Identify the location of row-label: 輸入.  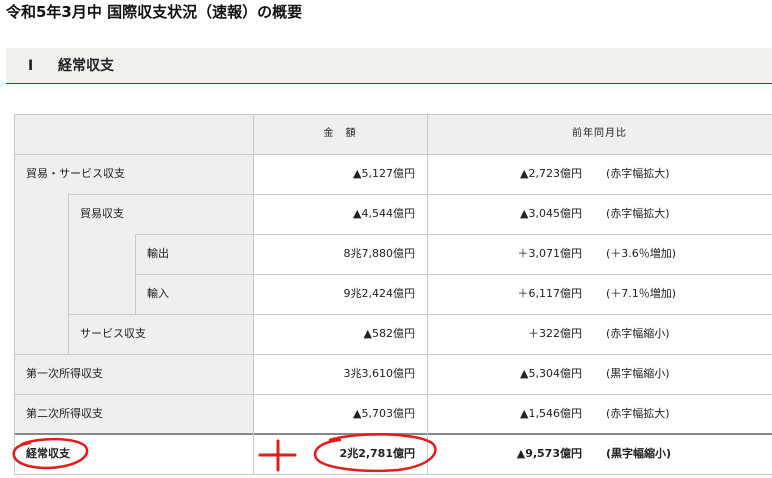
(158, 293).